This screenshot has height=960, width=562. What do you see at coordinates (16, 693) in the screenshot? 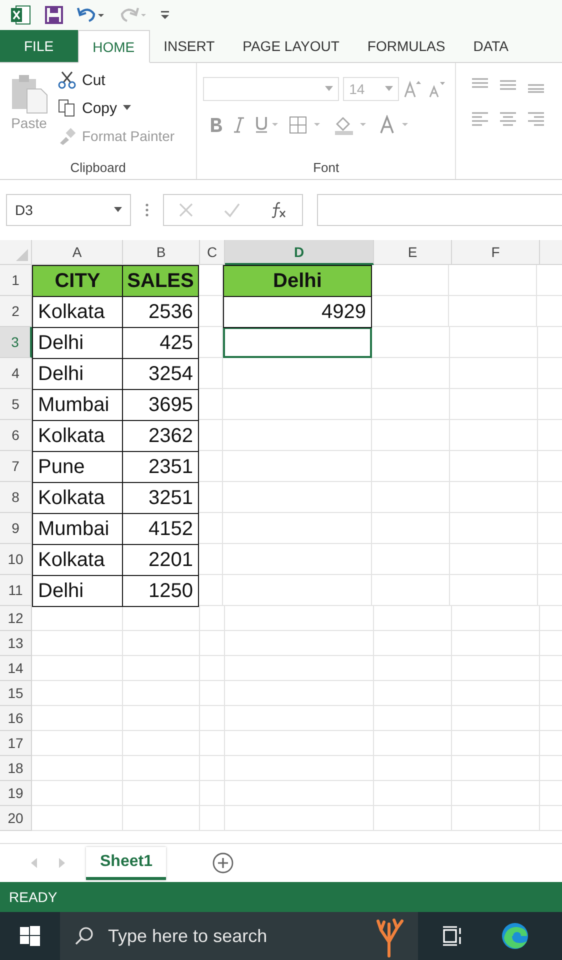
I see `row-header: 15` at bounding box center [16, 693].